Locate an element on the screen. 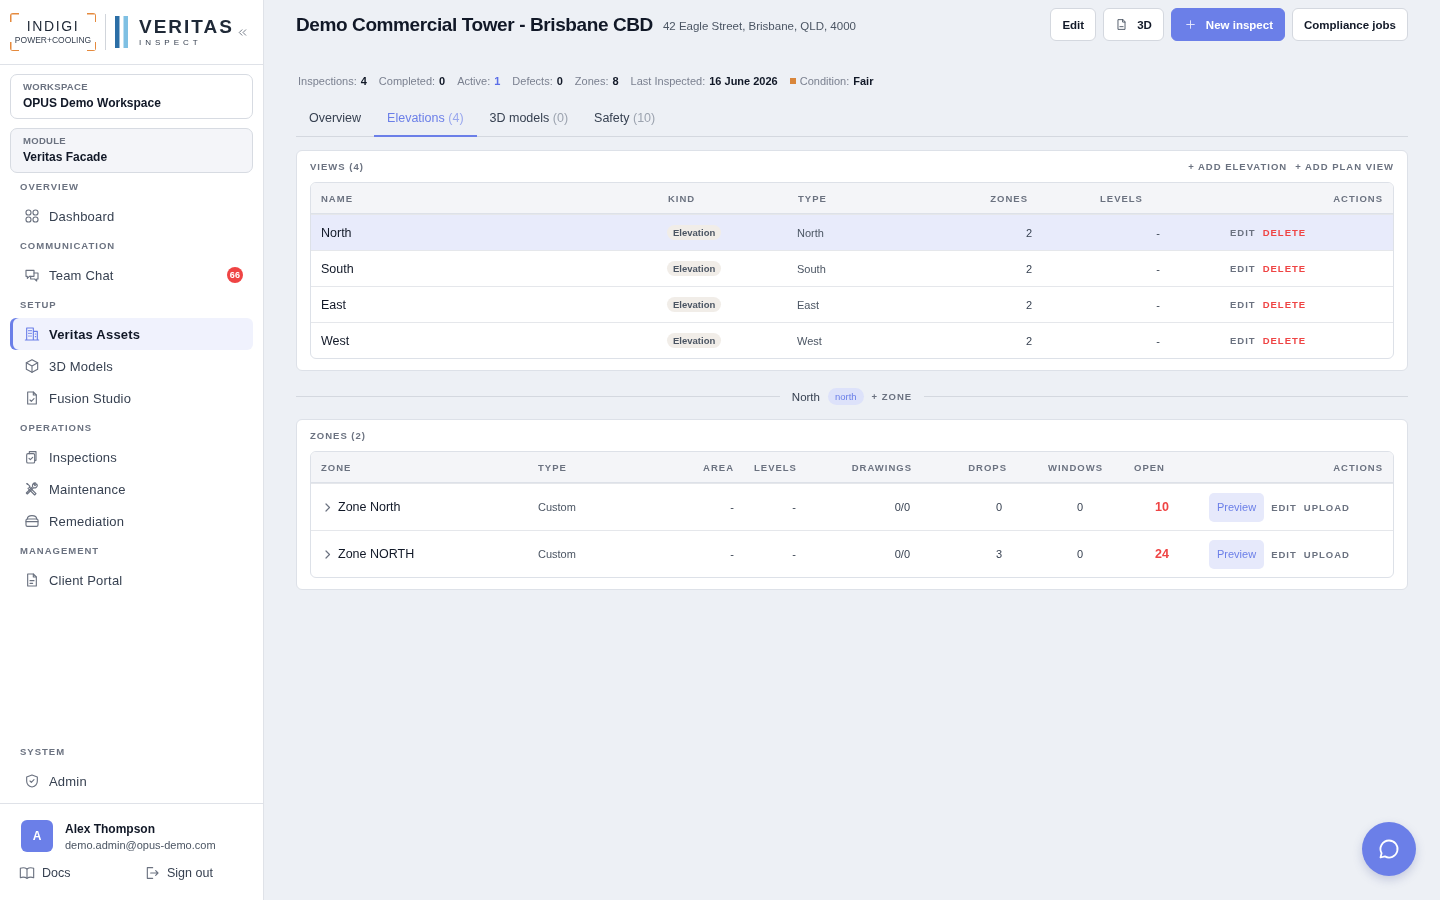 Image resolution: width=1440 pixels, height=900 pixels. sidebar-item: Admin is located at coordinates (131, 781).